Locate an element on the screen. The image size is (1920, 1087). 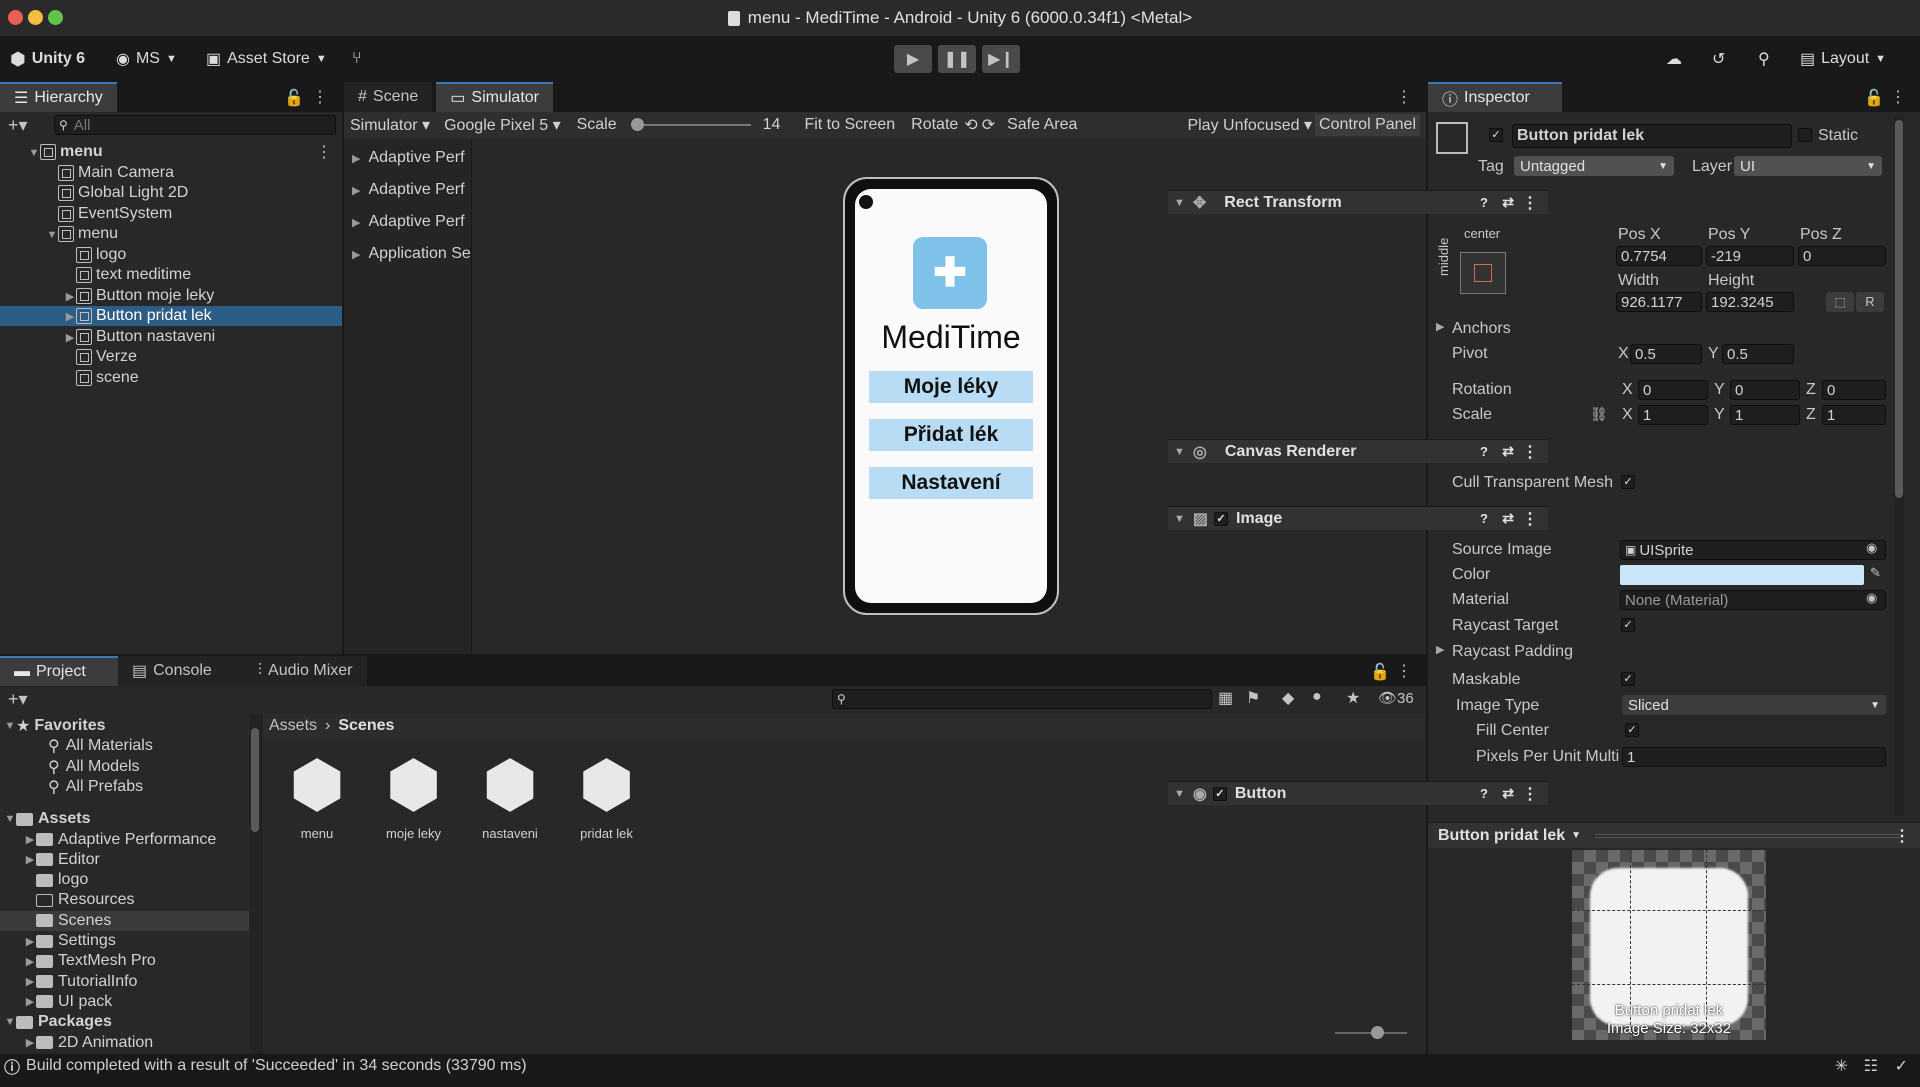
simulator-mode-dropdown: Simulator ▾ is located at coordinates (390, 125).